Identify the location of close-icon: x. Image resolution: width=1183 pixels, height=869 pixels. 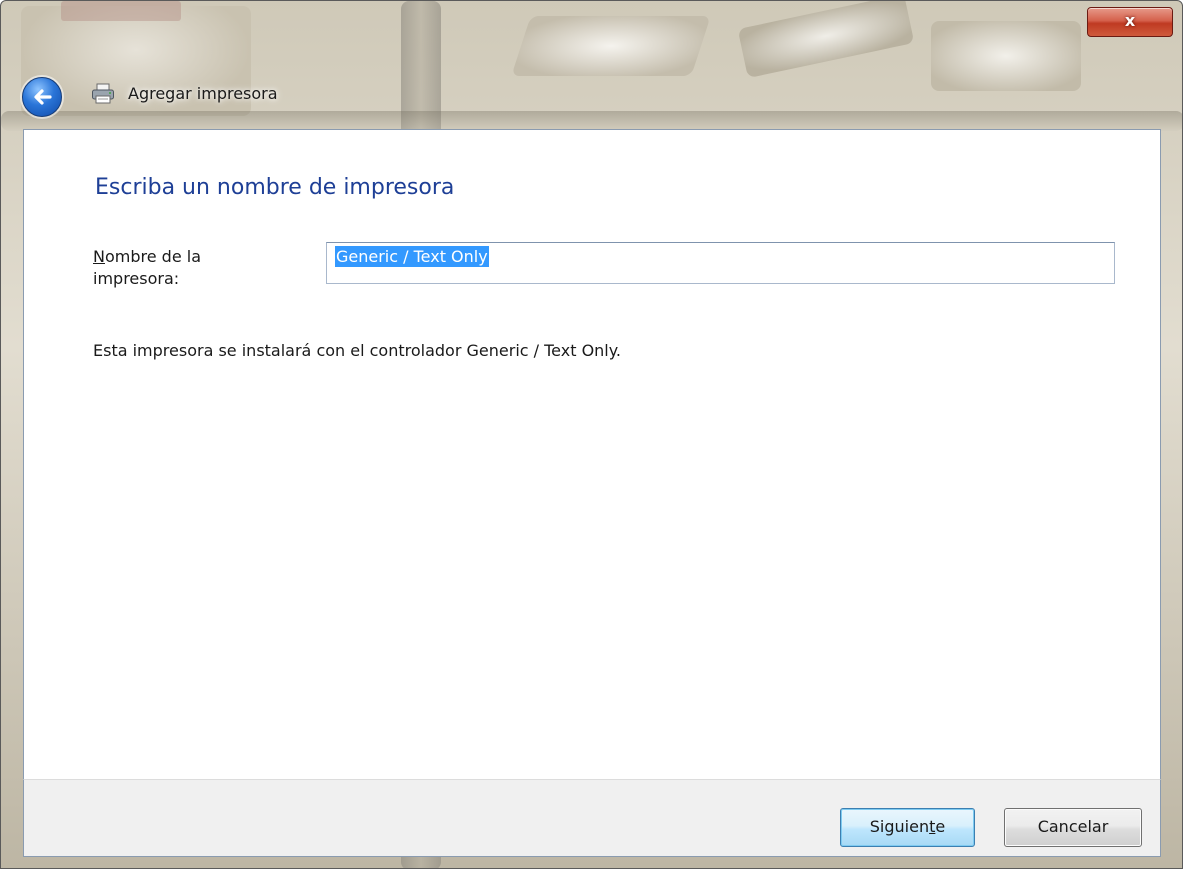
(1130, 20).